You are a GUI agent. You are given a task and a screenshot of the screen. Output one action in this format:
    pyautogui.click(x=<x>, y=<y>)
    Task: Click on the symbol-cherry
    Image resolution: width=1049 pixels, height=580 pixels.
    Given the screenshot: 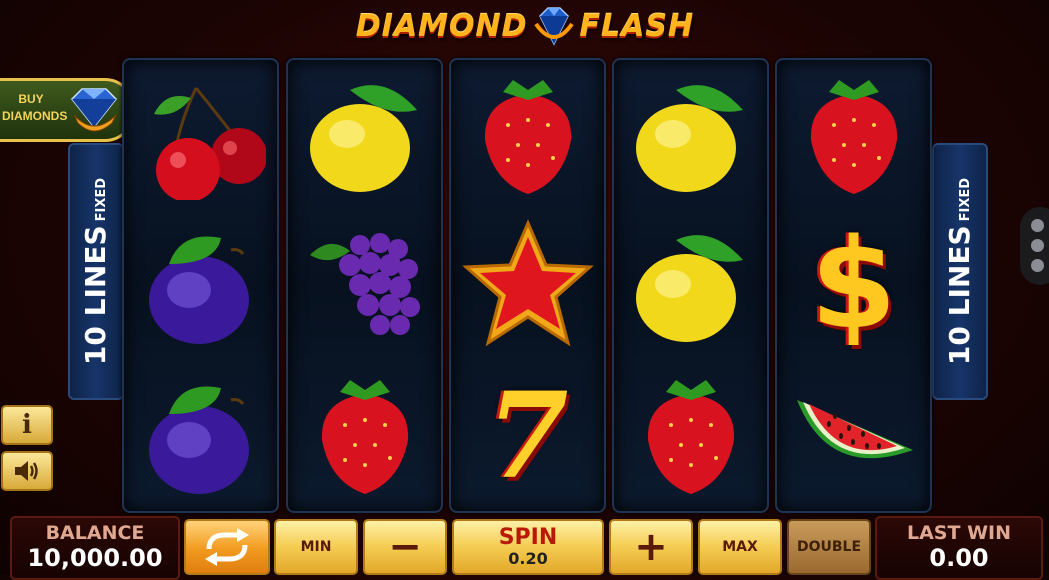 What is the action you would take?
    pyautogui.click(x=200, y=135)
    